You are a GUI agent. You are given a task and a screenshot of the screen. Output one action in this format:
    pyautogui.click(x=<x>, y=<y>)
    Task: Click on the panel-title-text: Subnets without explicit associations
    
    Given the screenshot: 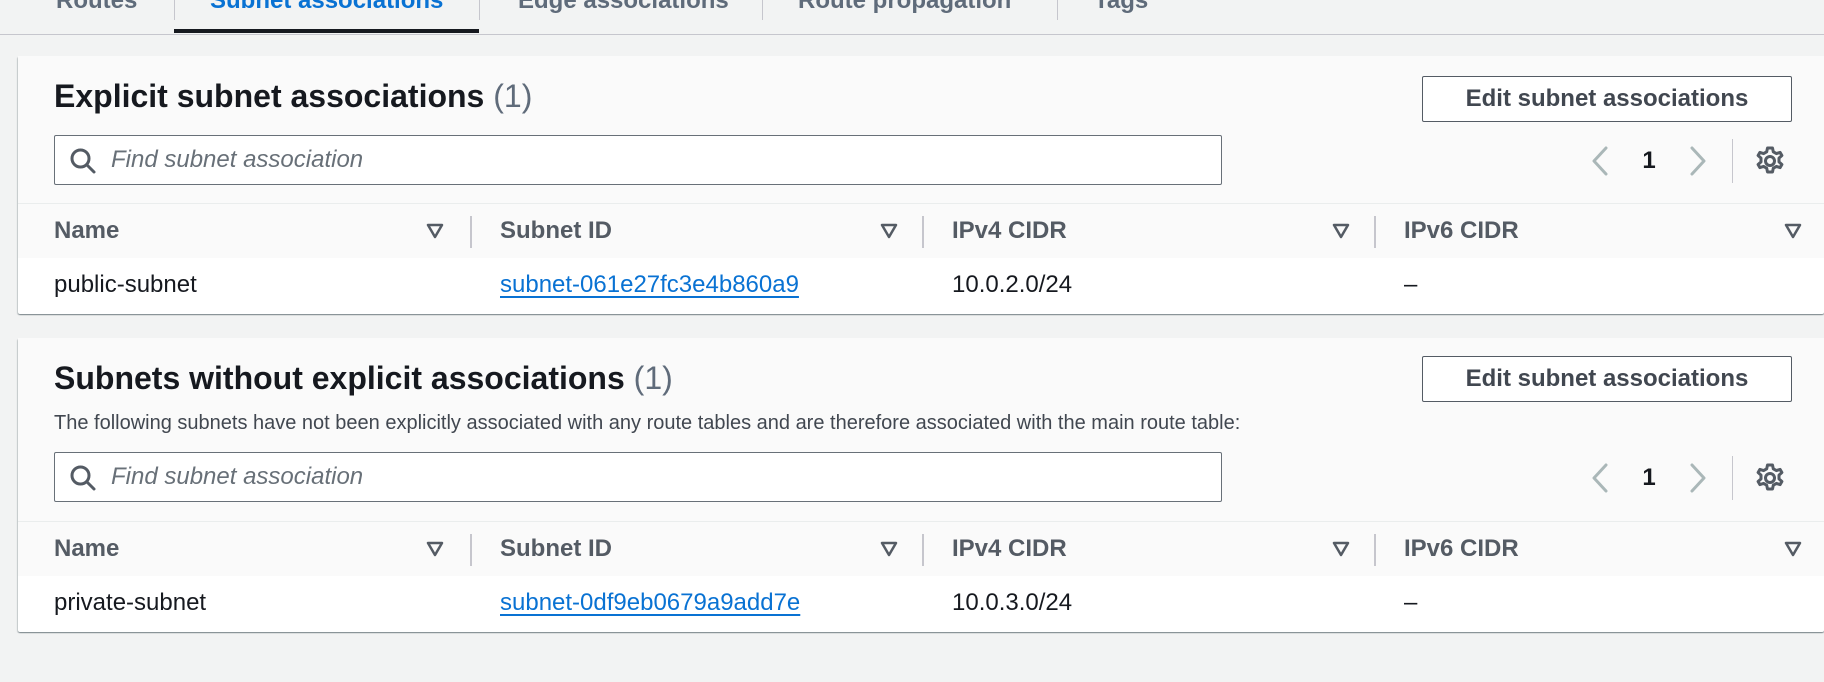 What is the action you would take?
    pyautogui.click(x=339, y=378)
    